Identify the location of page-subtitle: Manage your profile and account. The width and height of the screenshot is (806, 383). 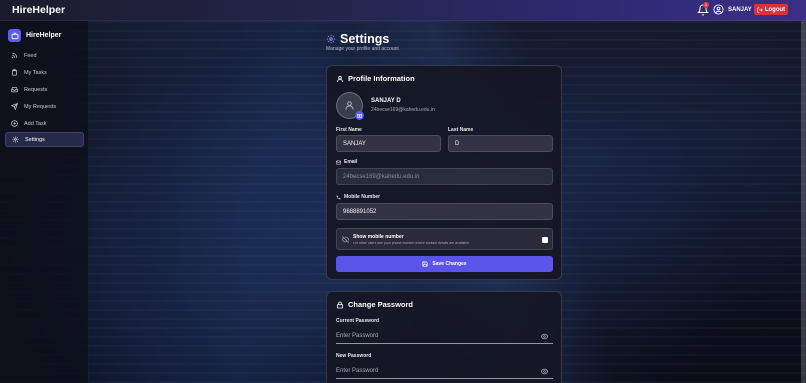
(362, 49).